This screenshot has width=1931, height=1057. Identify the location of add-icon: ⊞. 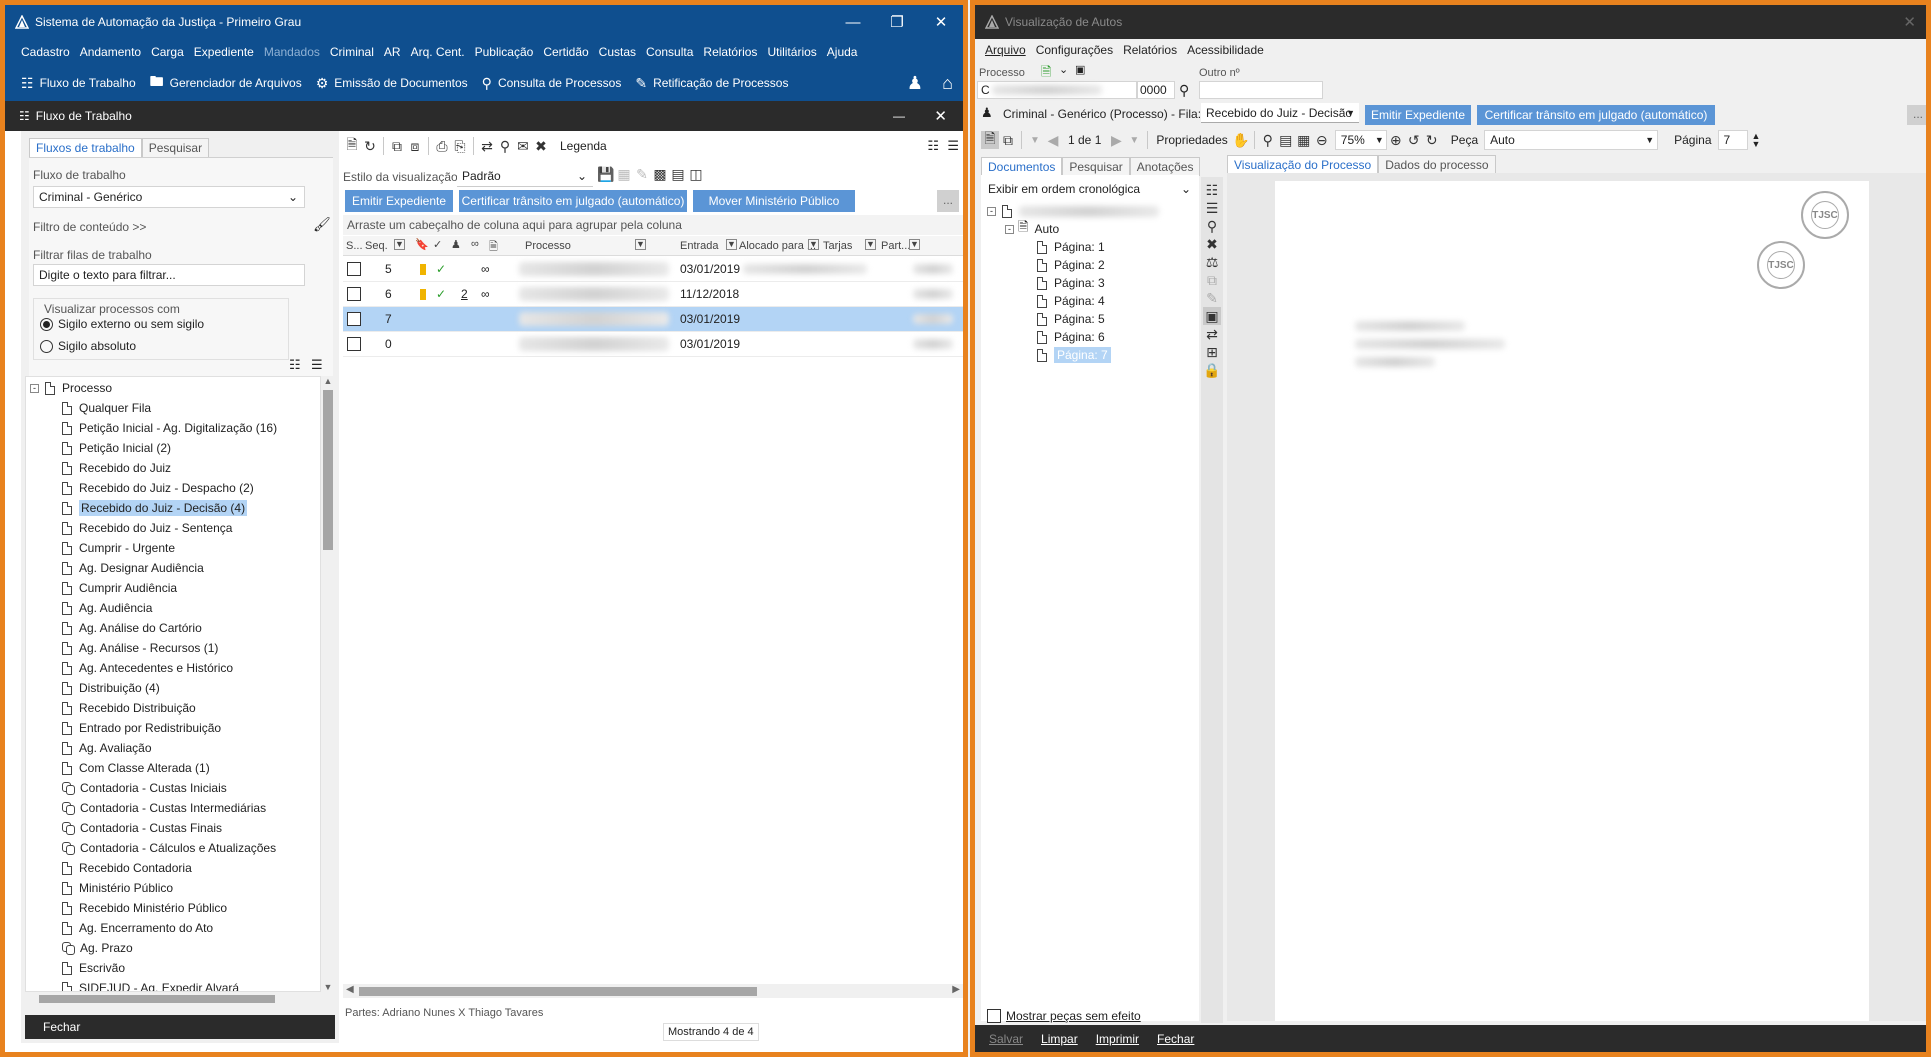
(1212, 352).